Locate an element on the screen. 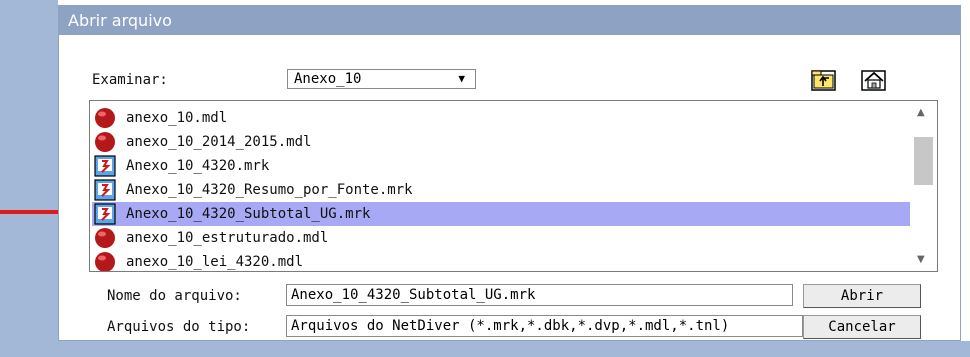 This screenshot has height=357, width=970. dialog-title: Abrir arquivo is located at coordinates (509, 20).